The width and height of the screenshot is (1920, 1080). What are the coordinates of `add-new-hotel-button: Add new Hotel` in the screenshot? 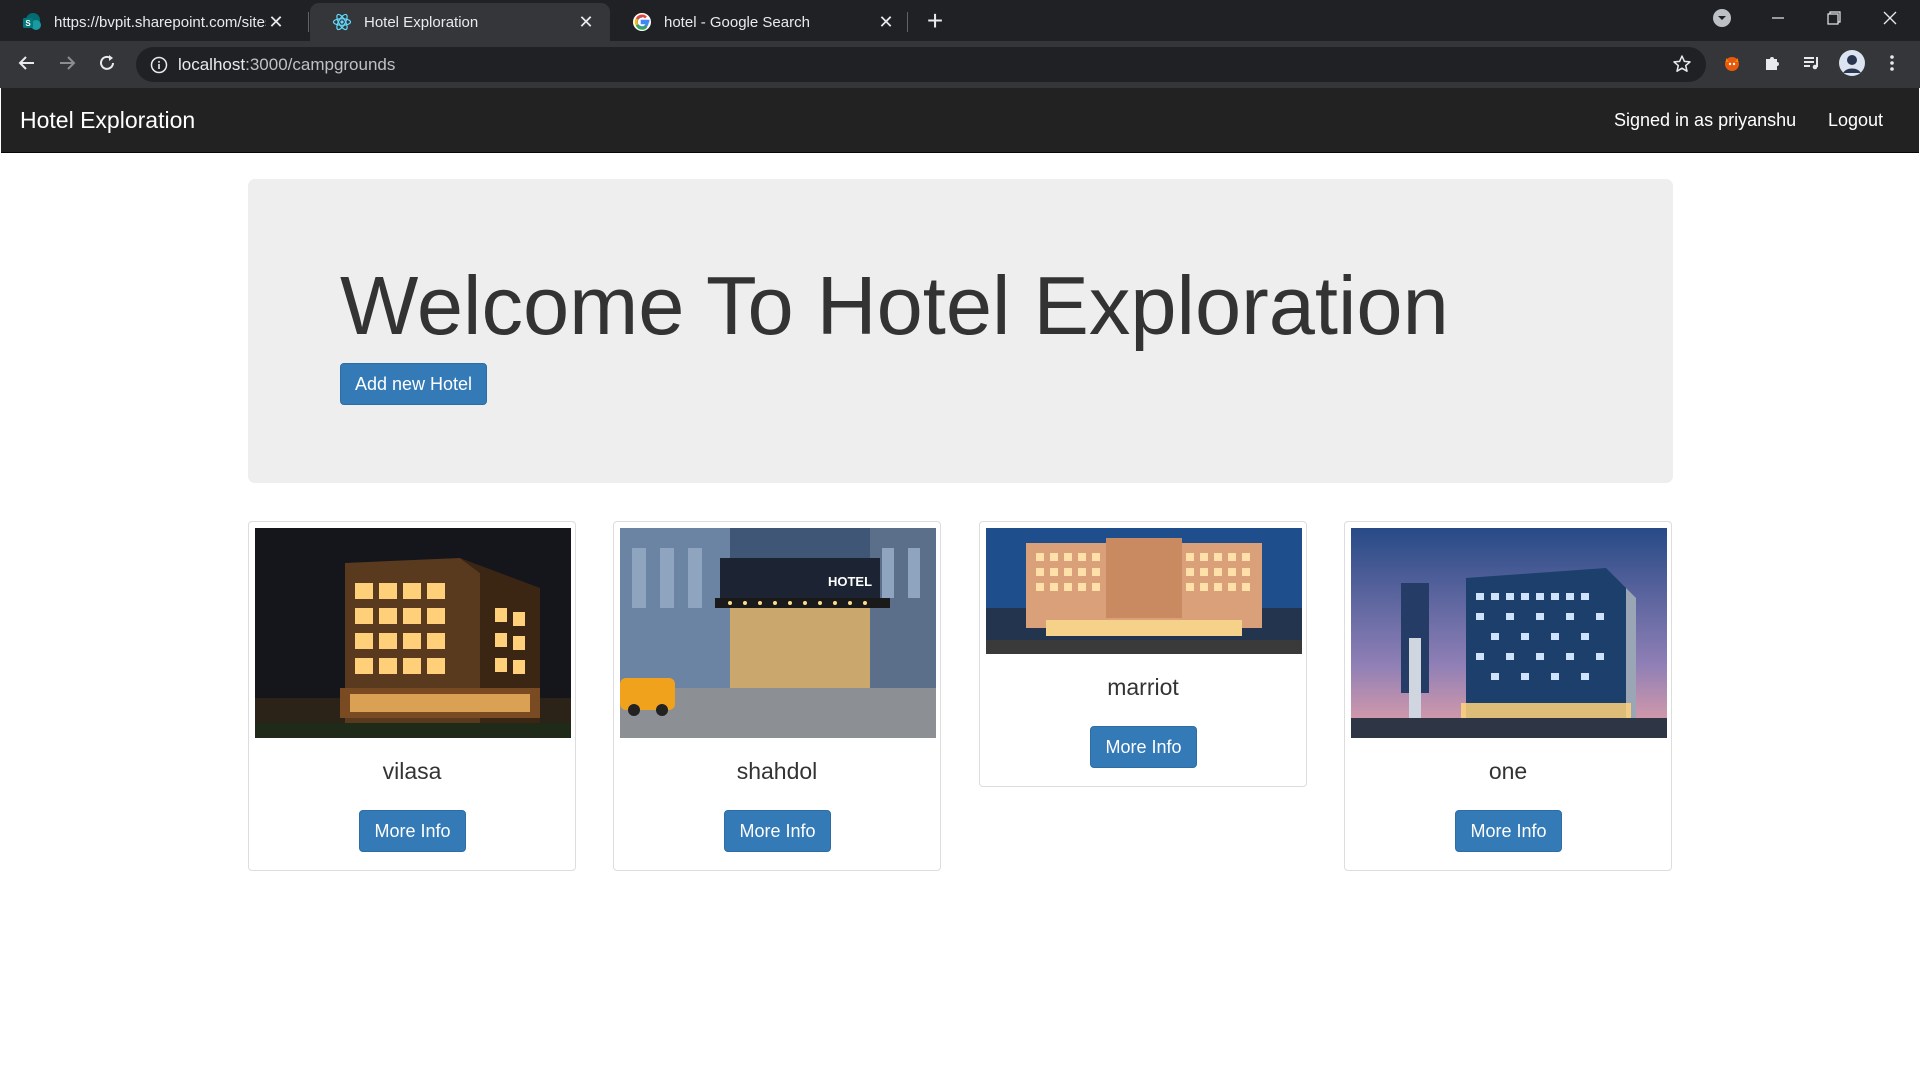 It's located at (413, 384).